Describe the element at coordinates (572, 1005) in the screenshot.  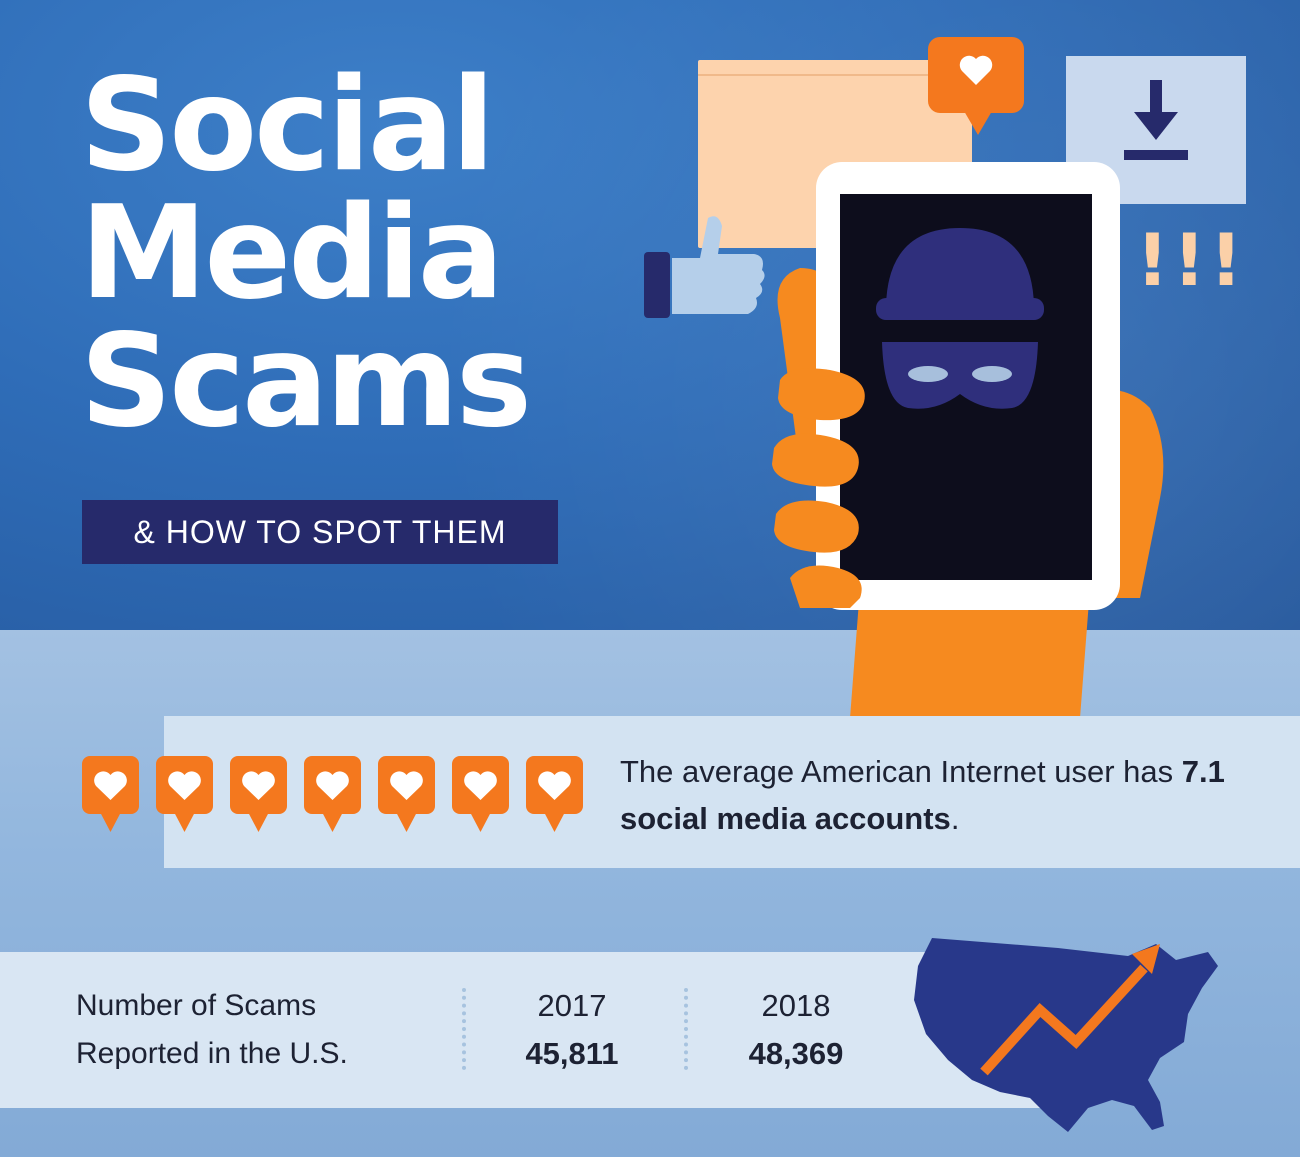
I see `year-label: 2017` at that location.